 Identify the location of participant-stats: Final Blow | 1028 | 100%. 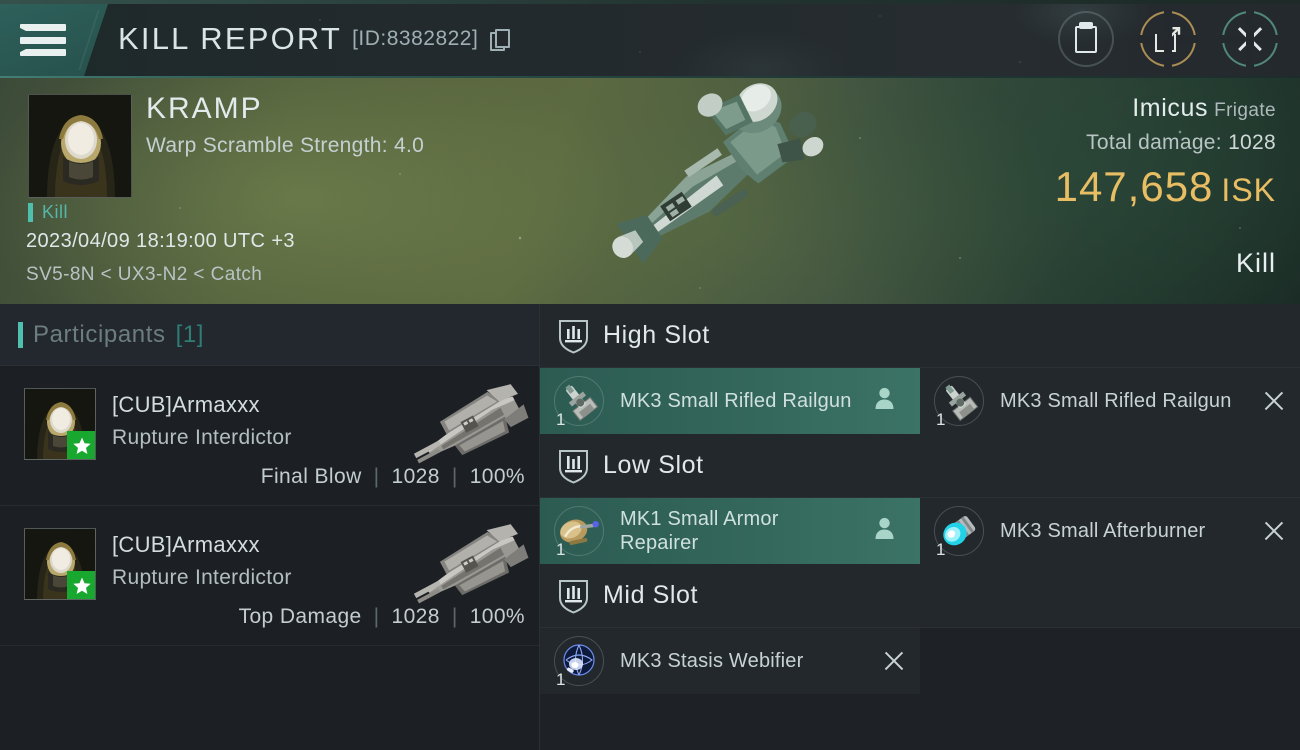
(393, 477).